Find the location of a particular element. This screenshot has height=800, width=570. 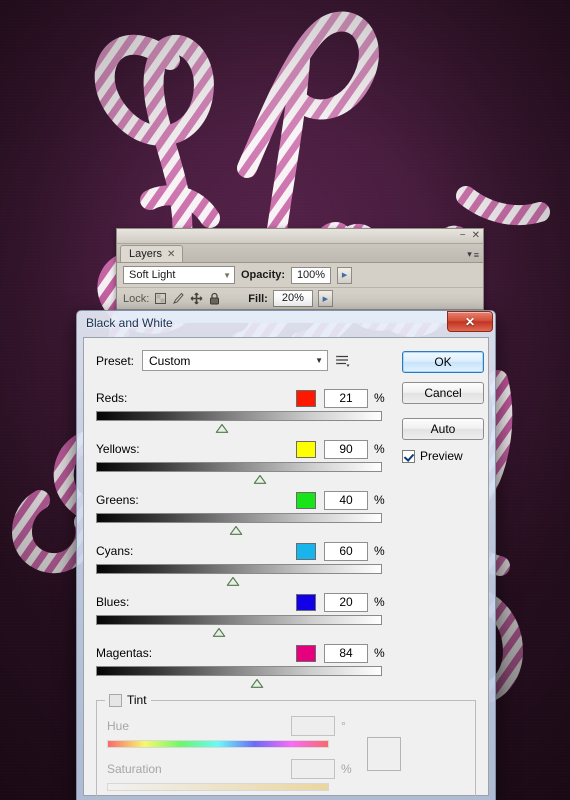

tab-close-icon: ✕ is located at coordinates (171, 254).